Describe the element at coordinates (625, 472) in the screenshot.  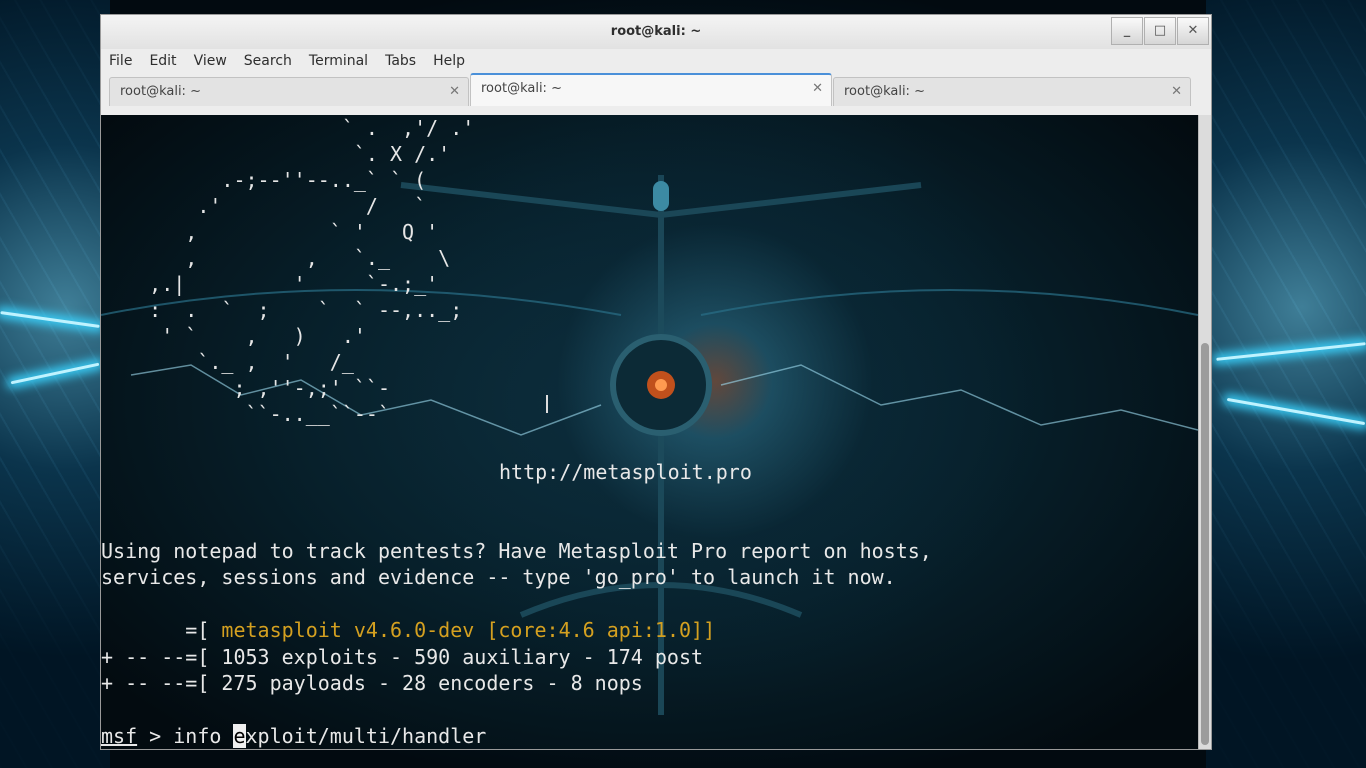
I see `metasploit-url: http://metasploit.pro` at that location.